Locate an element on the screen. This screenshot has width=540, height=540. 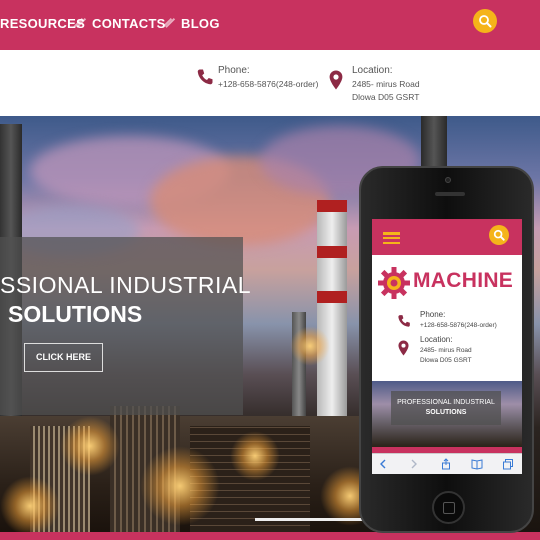
bottom-accent-bar is located at coordinates (270, 536).